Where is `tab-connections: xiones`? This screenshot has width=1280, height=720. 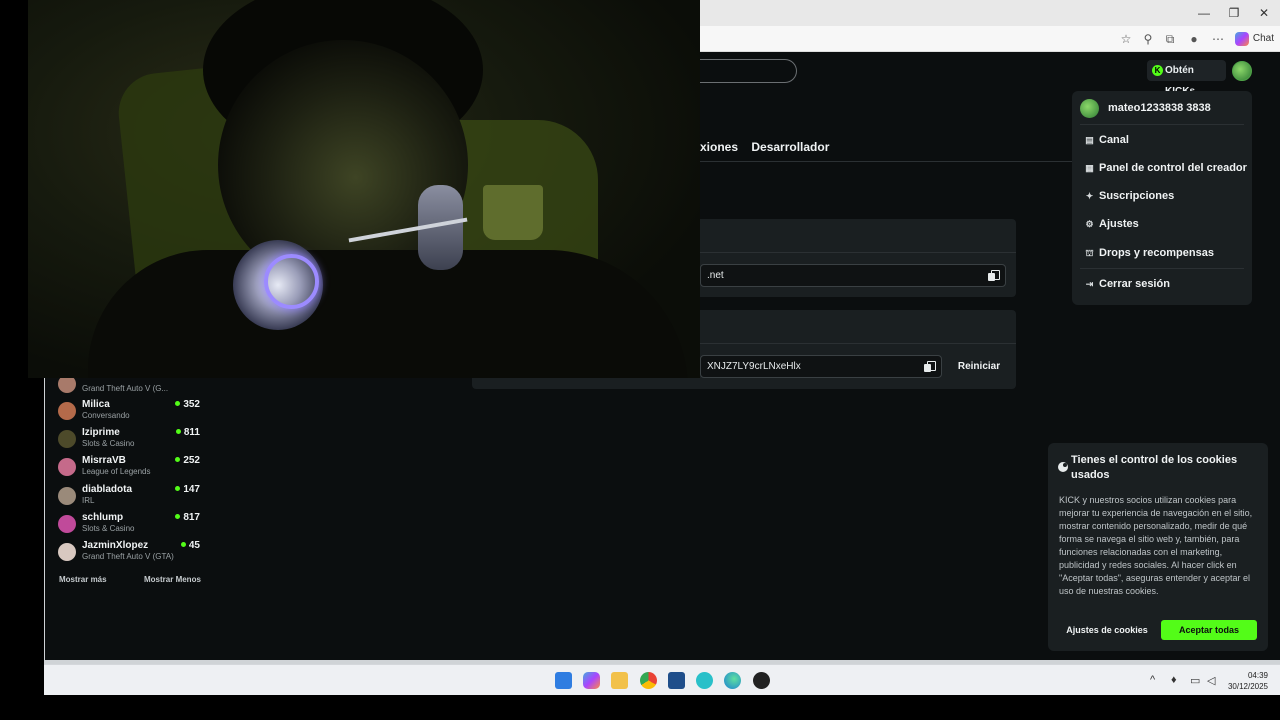
tab-connections: xiones is located at coordinates (719, 147).